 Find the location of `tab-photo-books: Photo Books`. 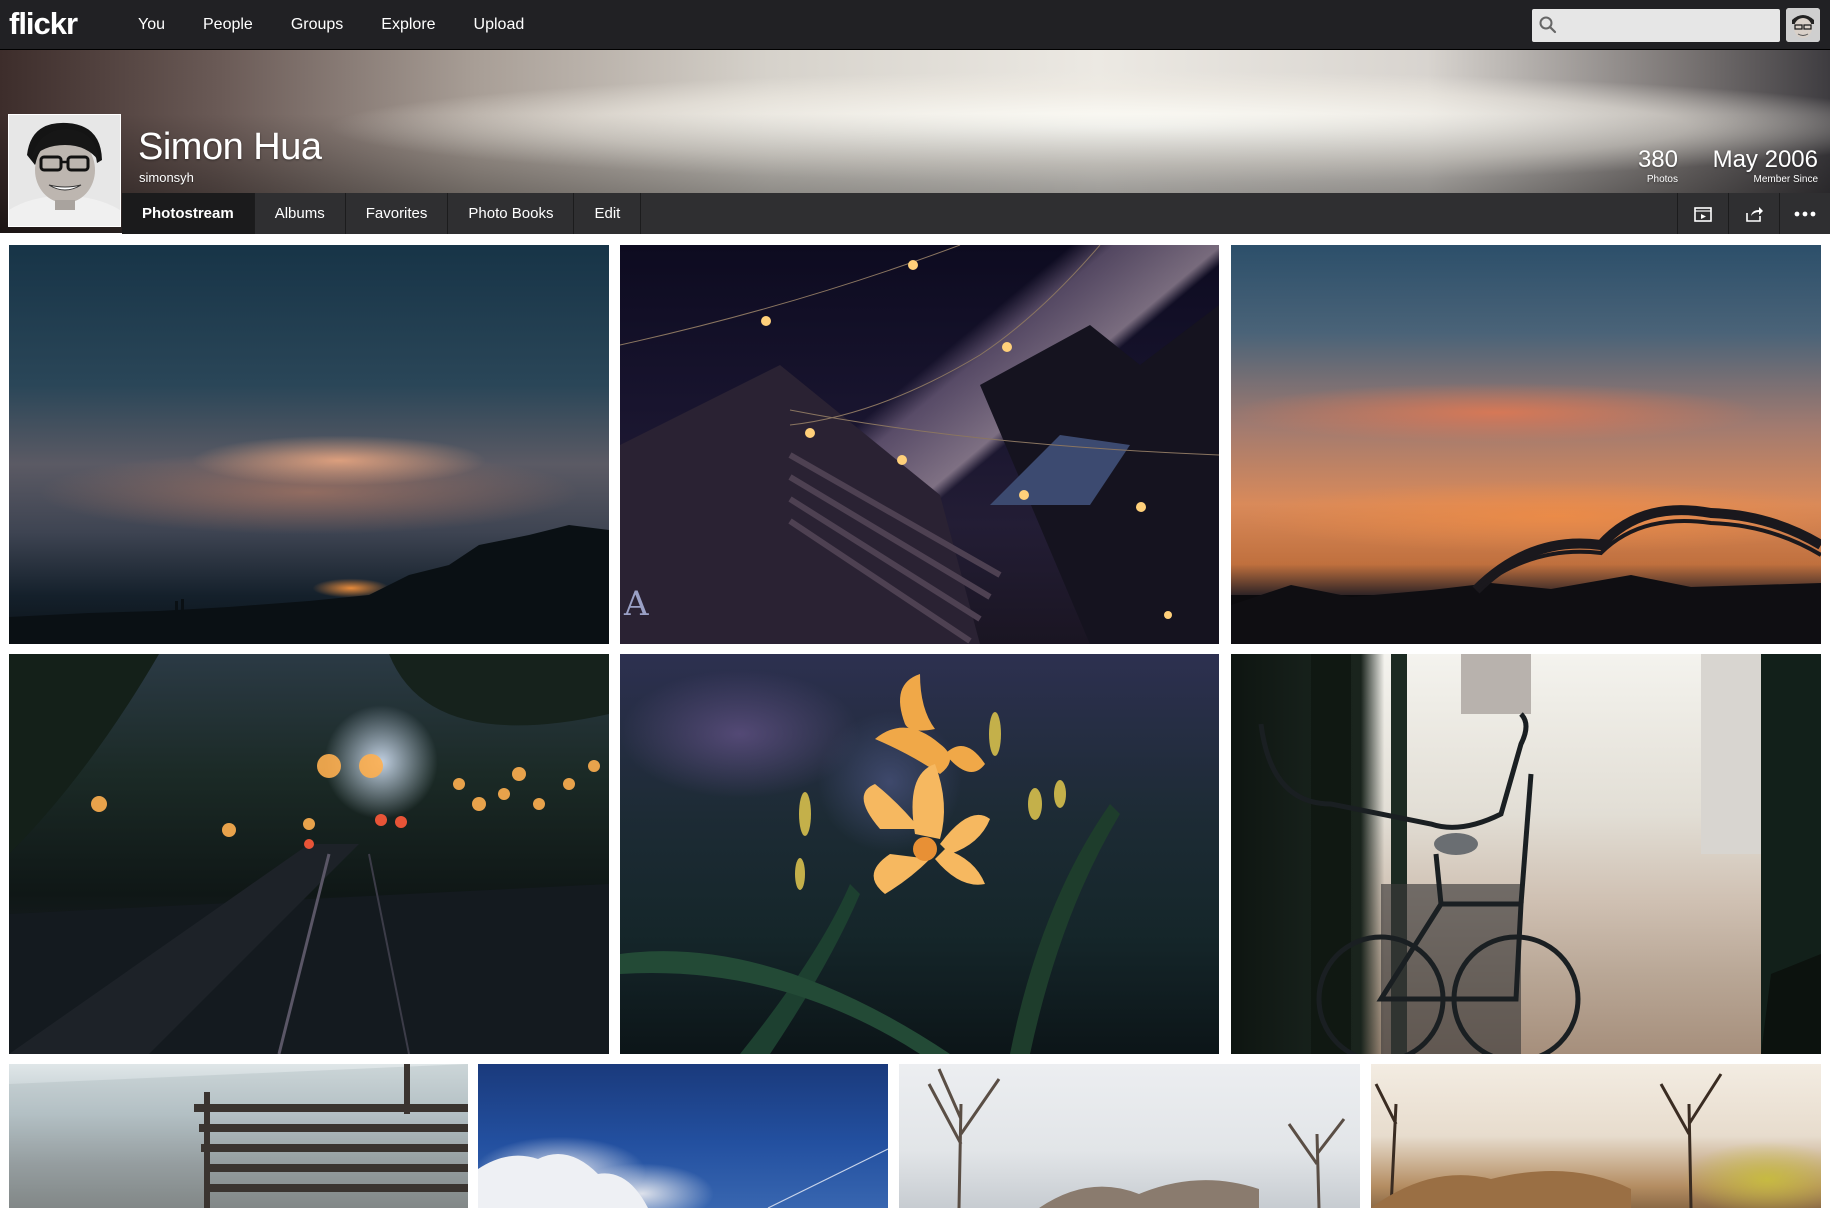

tab-photo-books: Photo Books is located at coordinates (511, 213).